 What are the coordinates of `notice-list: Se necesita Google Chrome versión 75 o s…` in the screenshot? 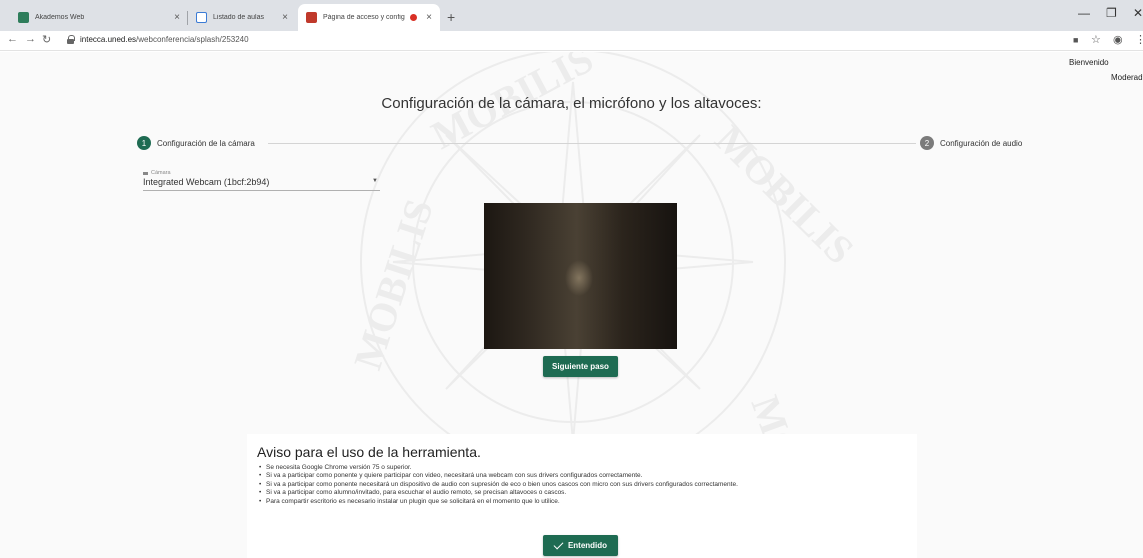 It's located at (498, 485).